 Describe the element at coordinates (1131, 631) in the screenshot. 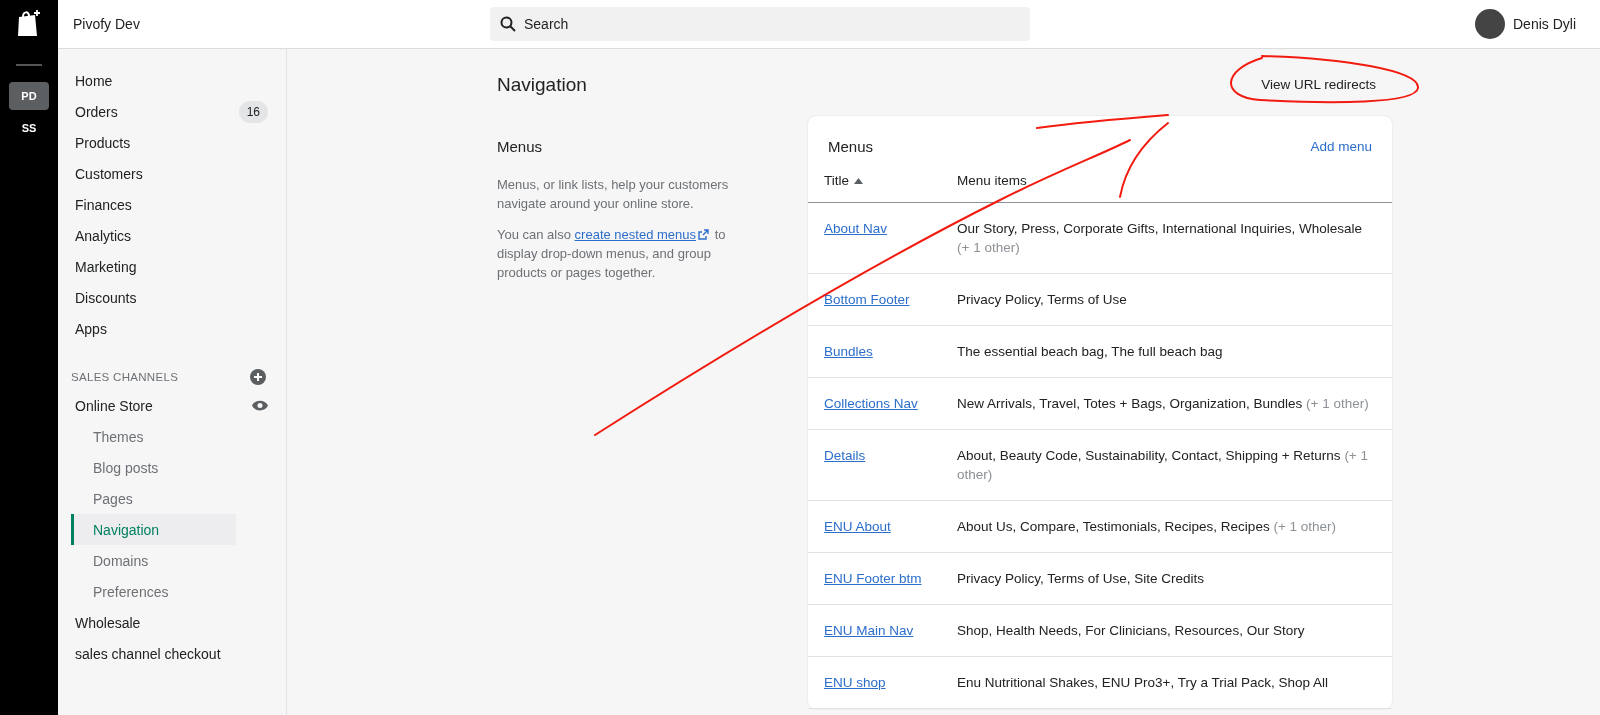

I see `menu-items-cell-text: Shop, Health Needs, For Clinicians, Resources, Our Story` at that location.